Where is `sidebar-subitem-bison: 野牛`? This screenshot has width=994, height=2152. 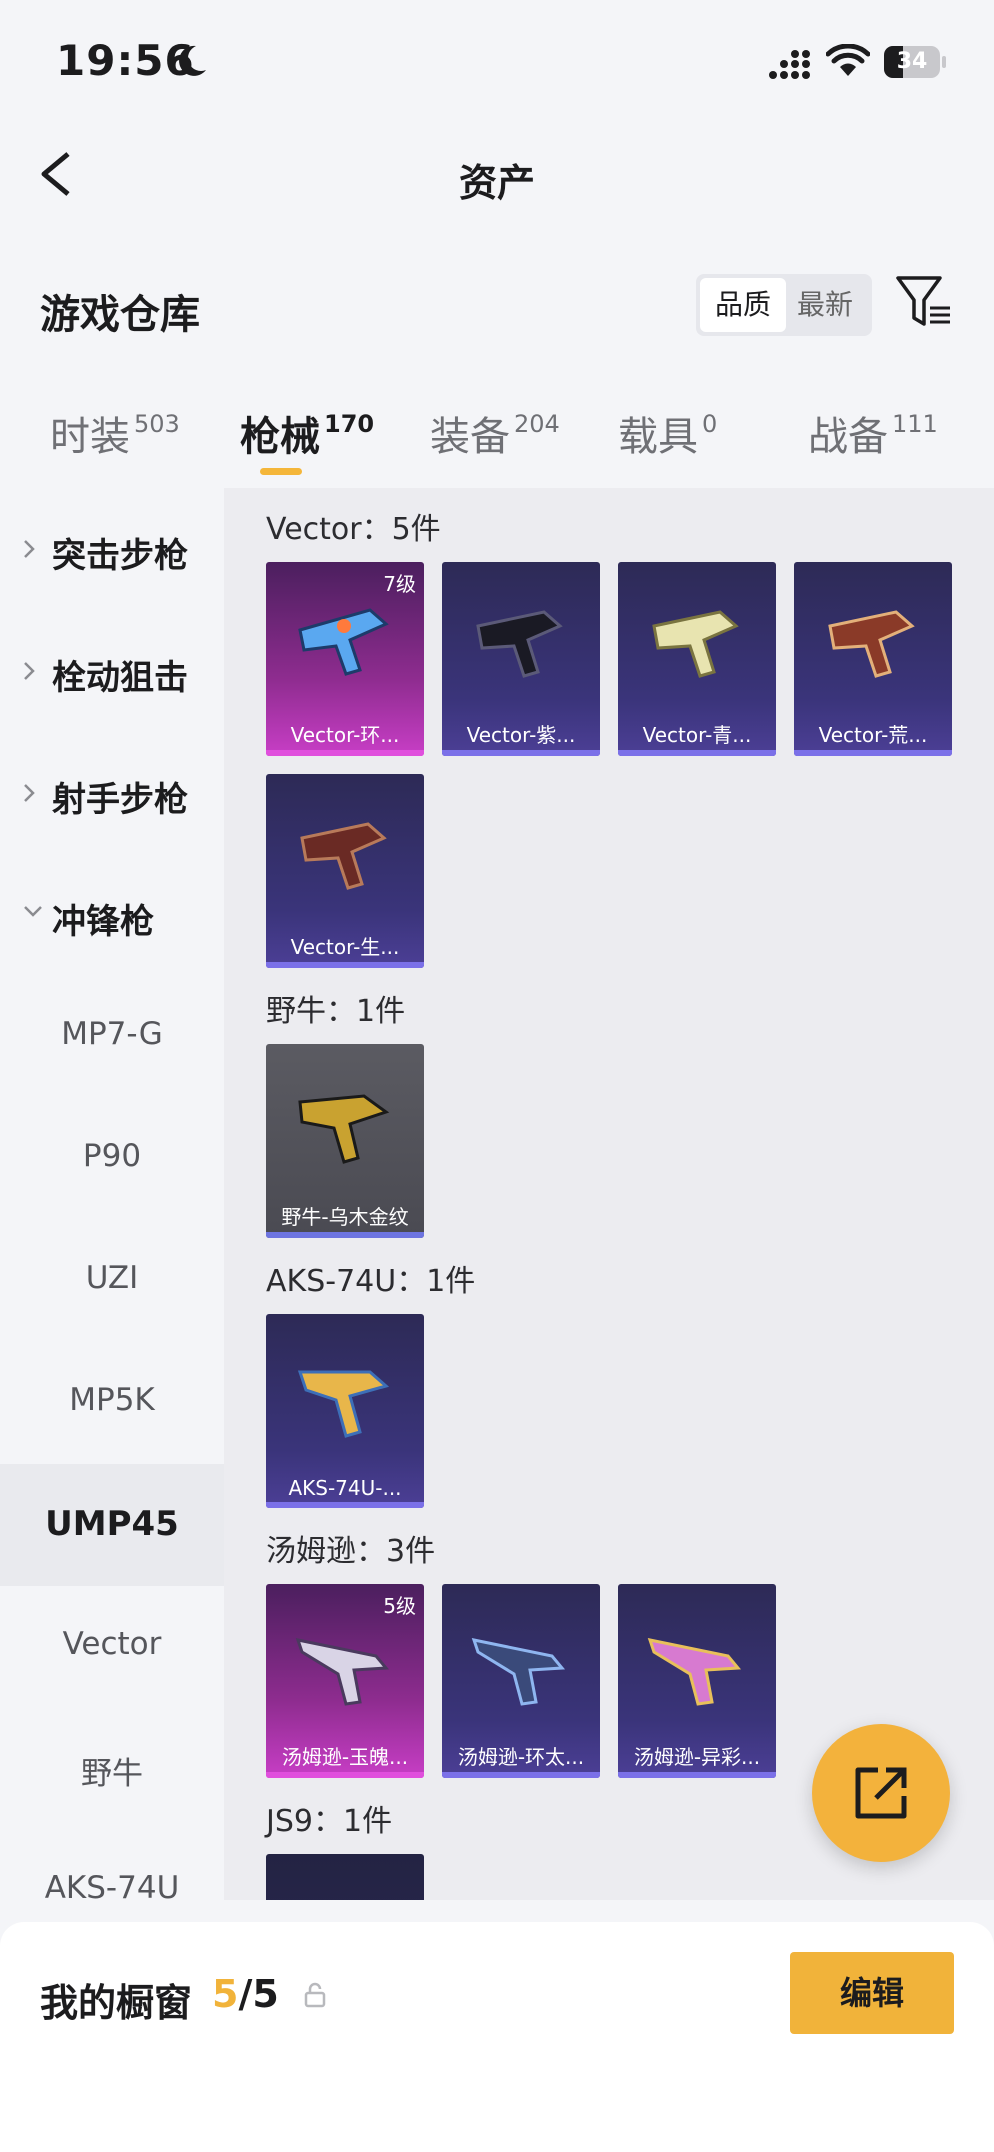
sidebar-subitem-bison: 野牛 is located at coordinates (112, 1769).